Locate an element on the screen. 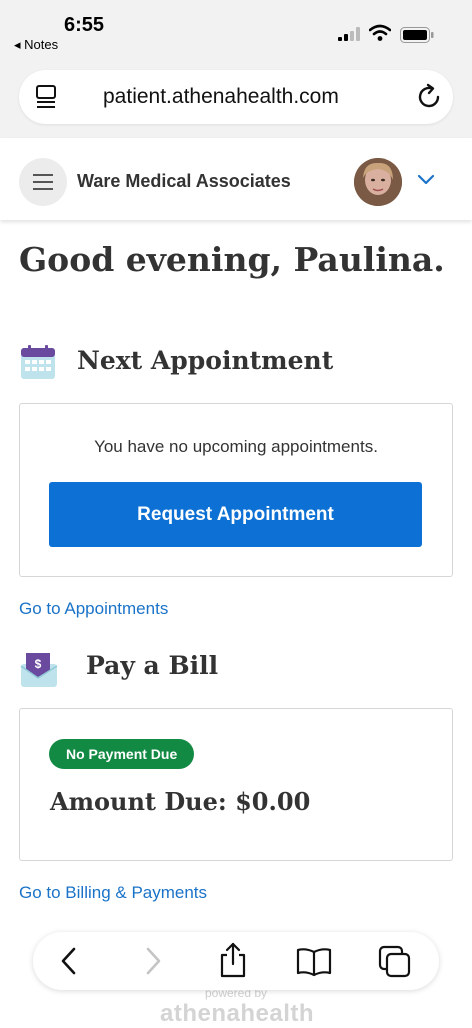  menu-button is located at coordinates (43, 182).